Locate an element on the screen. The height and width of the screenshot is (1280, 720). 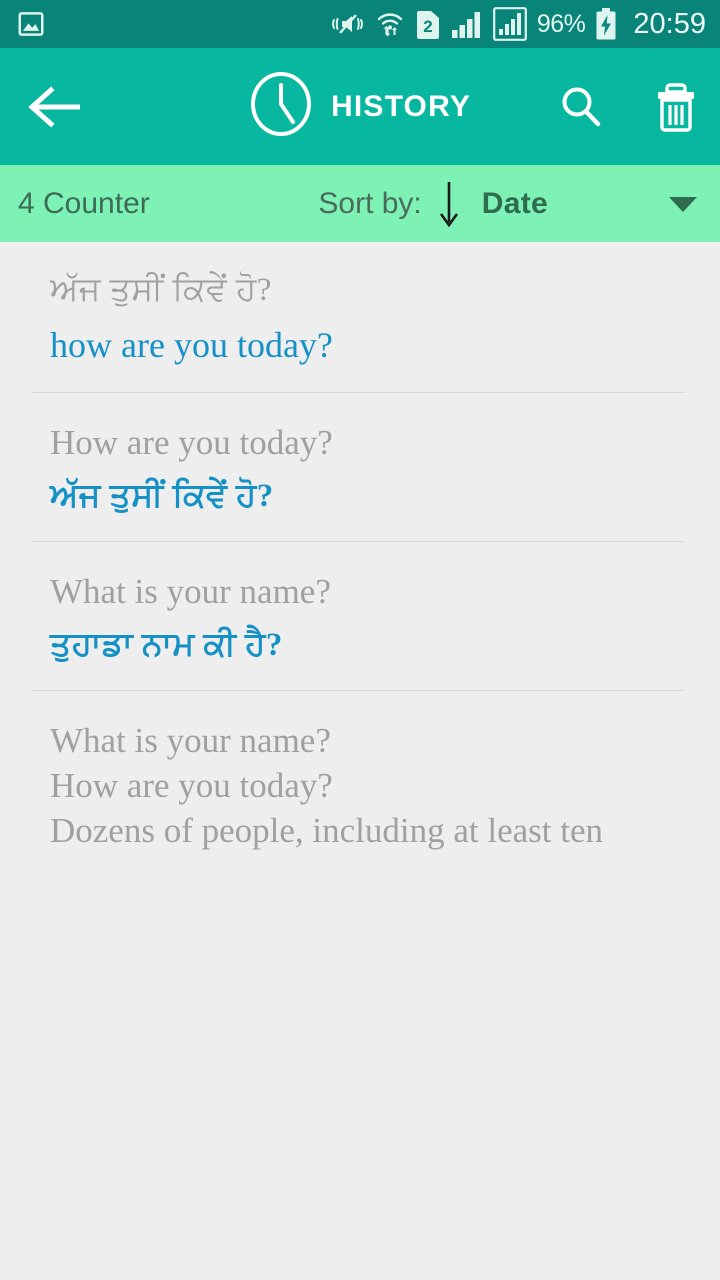
signal-bars-icon is located at coordinates (467, 24).